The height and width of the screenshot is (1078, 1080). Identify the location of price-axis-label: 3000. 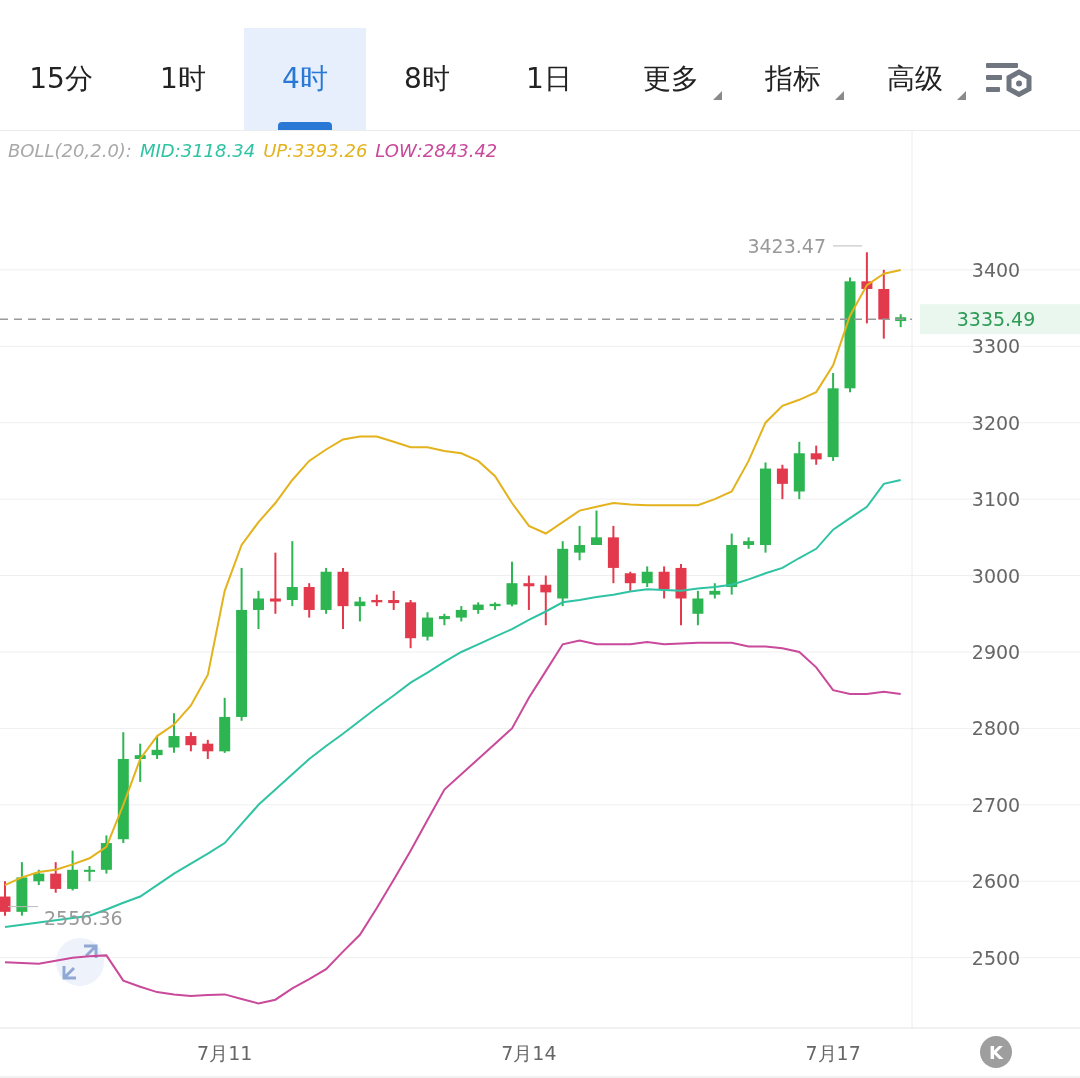
(996, 575).